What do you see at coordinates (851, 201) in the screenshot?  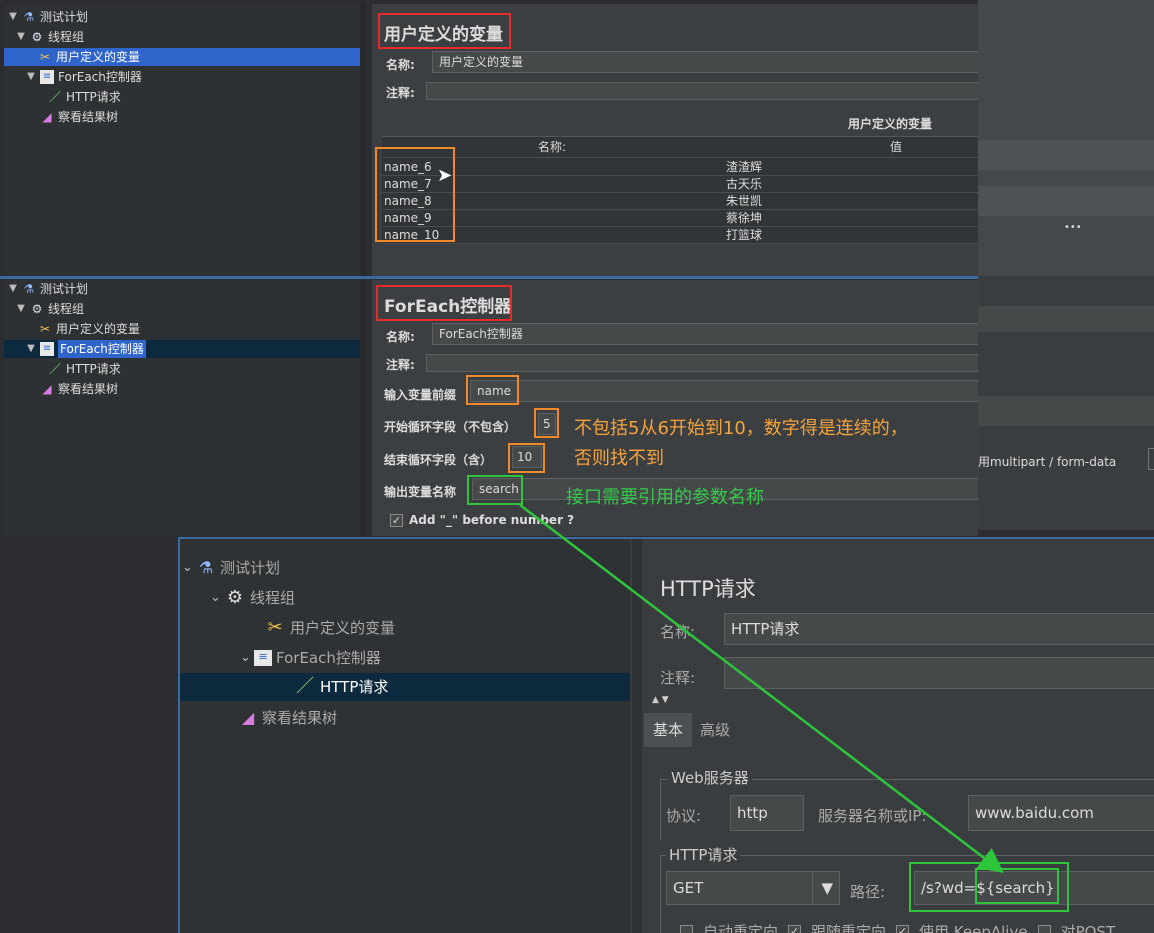 I see `cell-value: 朱世凯` at bounding box center [851, 201].